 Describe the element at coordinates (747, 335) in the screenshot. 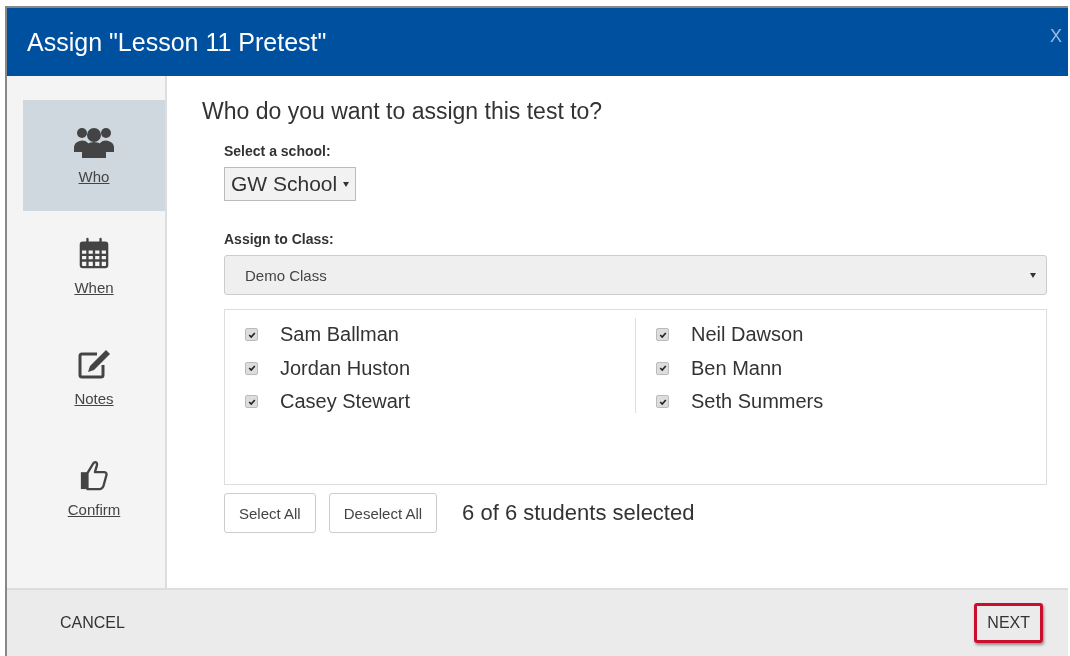

I see `student-name: Neil Dawson` at that location.